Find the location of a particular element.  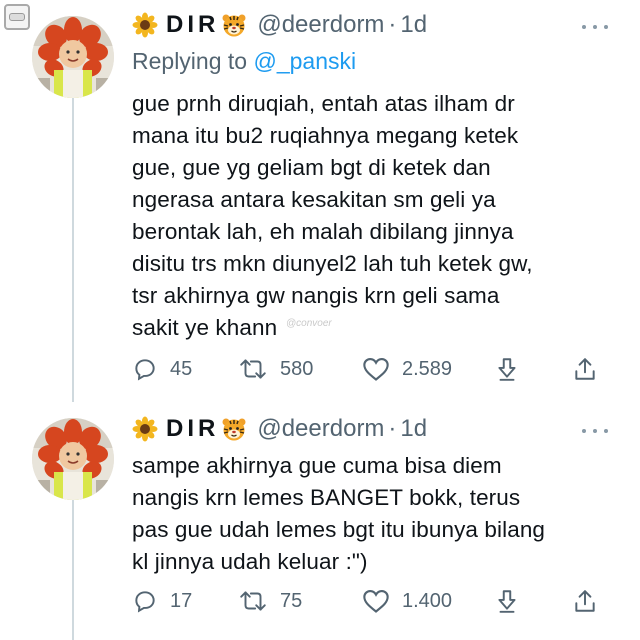

replying-to: Replying to @_panski is located at coordinates (244, 61).